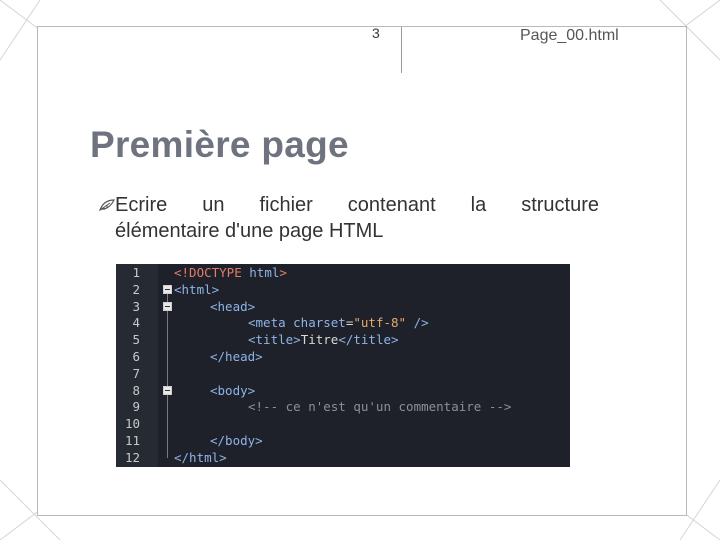  What do you see at coordinates (136, 356) in the screenshot?
I see `line-number: 6` at bounding box center [136, 356].